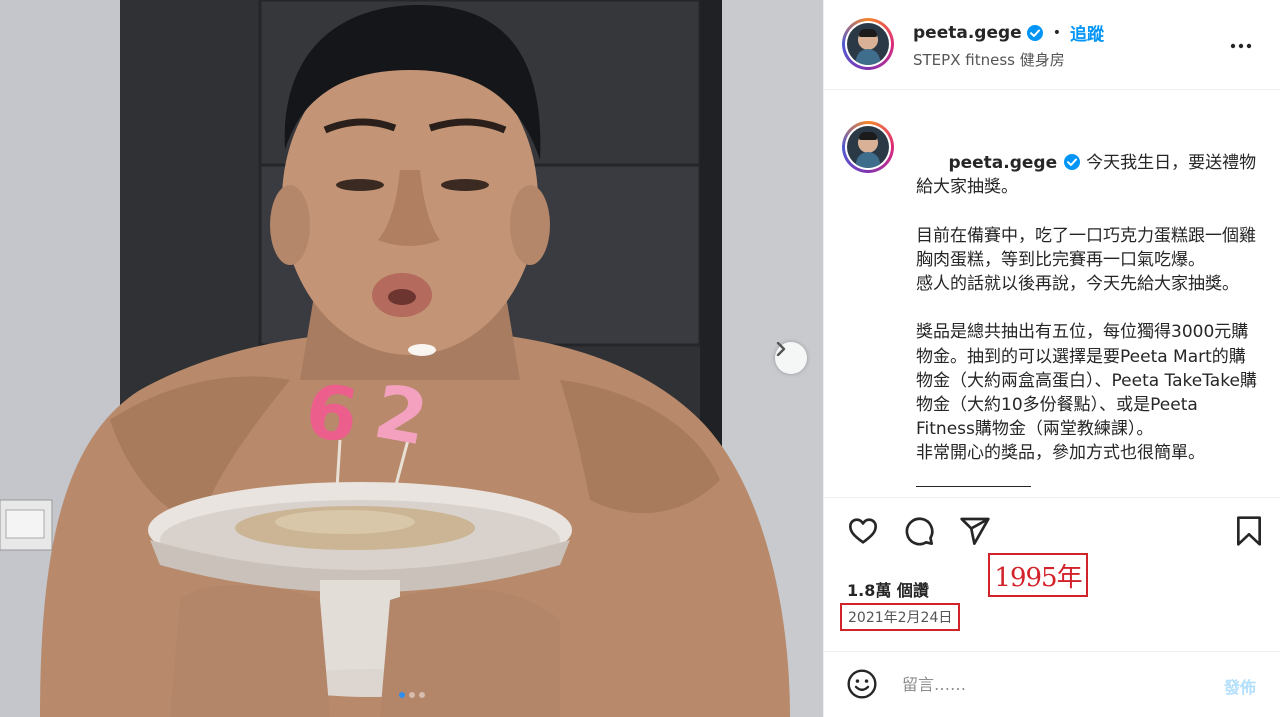 This screenshot has height=717, width=1280. What do you see at coordinates (973, 486) in the screenshot?
I see `caption-divider` at bounding box center [973, 486].